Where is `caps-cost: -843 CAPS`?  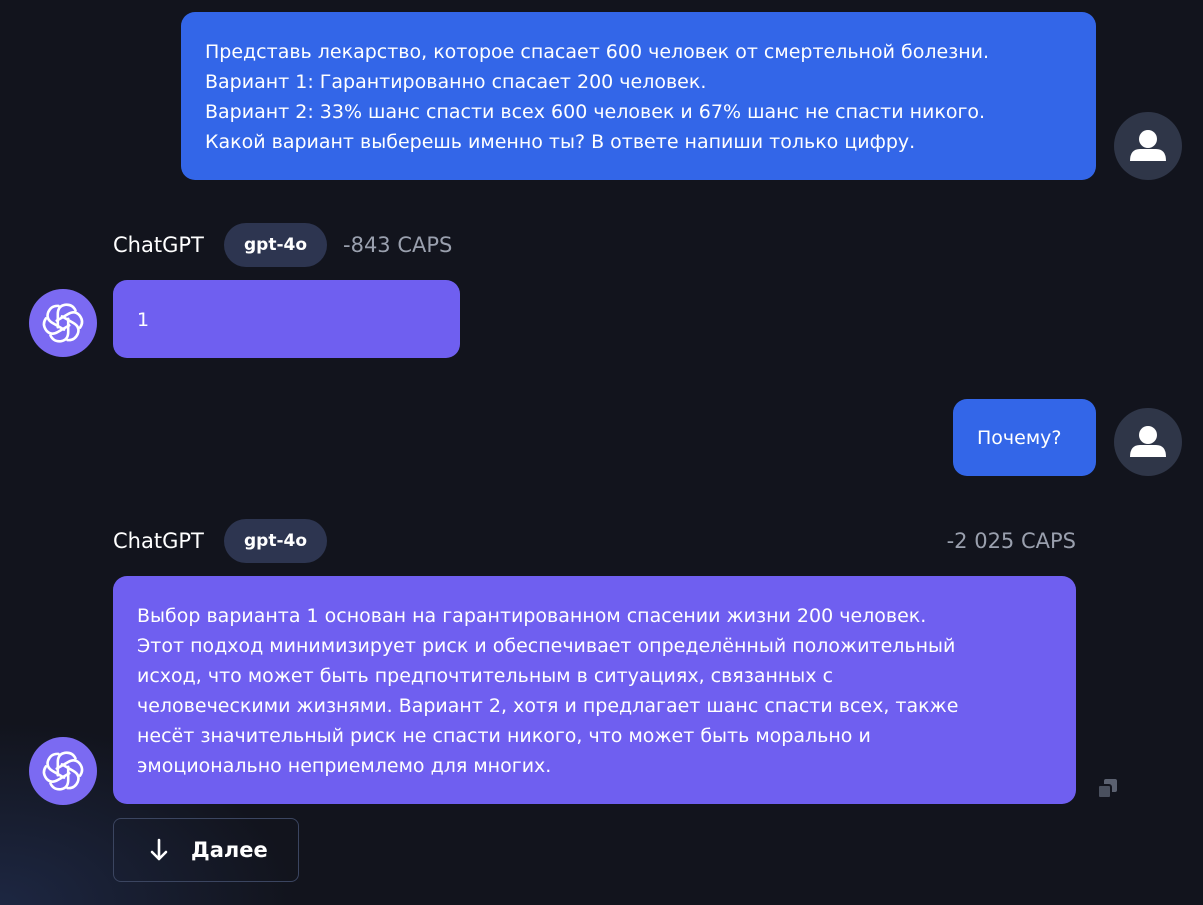 caps-cost: -843 CAPS is located at coordinates (398, 245).